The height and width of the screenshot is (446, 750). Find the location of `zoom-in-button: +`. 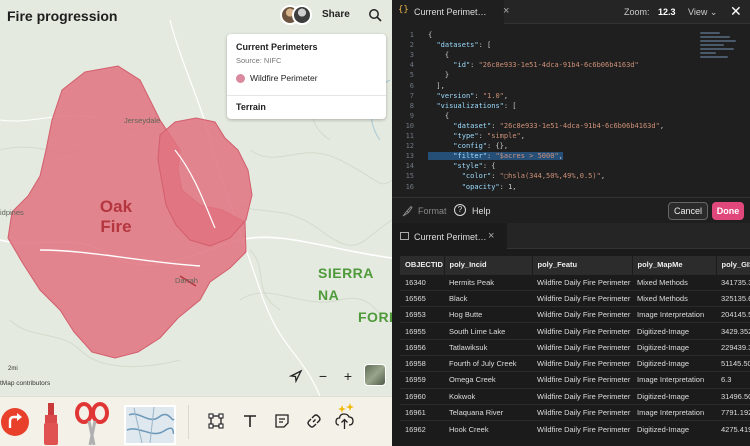

zoom-in-button: + is located at coordinates (348, 376).